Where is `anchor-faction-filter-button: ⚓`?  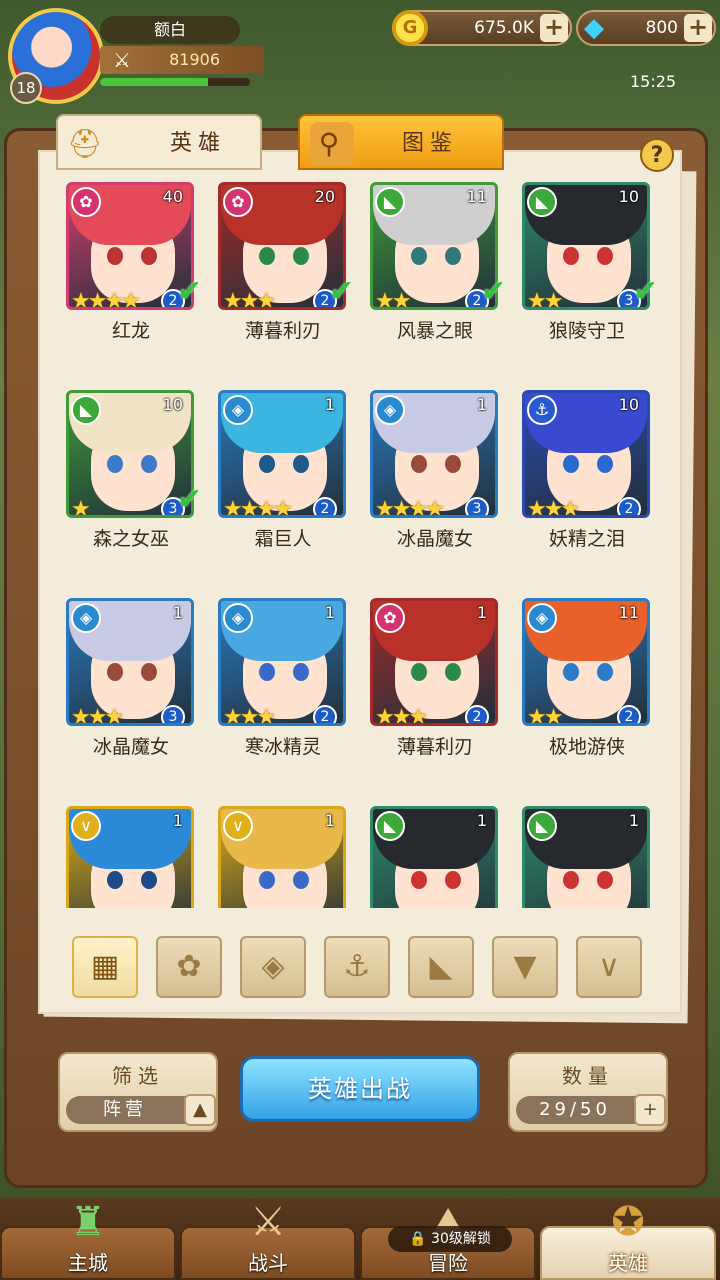 anchor-faction-filter-button: ⚓ is located at coordinates (357, 967).